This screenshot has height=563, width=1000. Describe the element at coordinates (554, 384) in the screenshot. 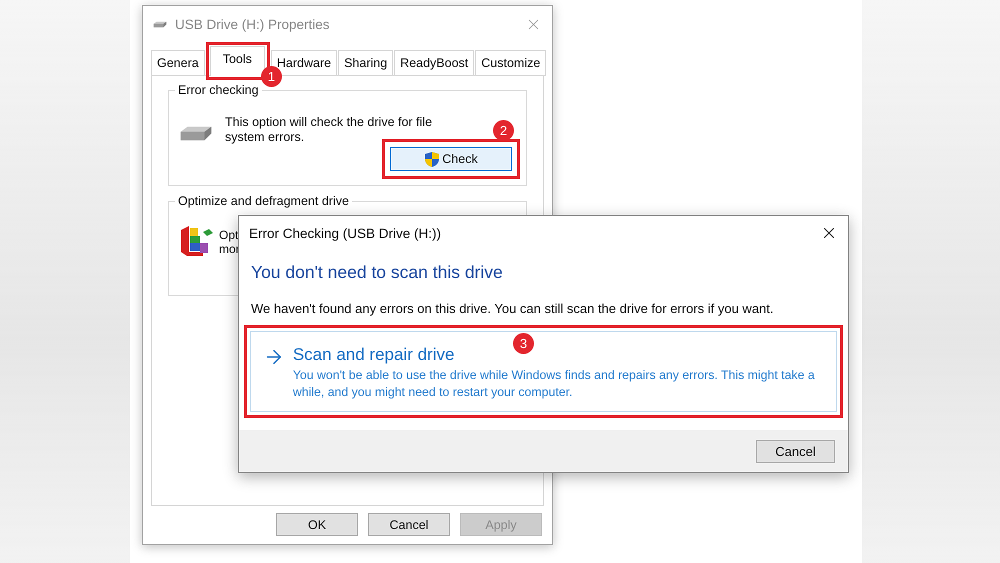

I see `command-description: You won't be able to use the drive while Windows finds and repairs any errors. This might take a while, and you might need to restart your computer.` at that location.